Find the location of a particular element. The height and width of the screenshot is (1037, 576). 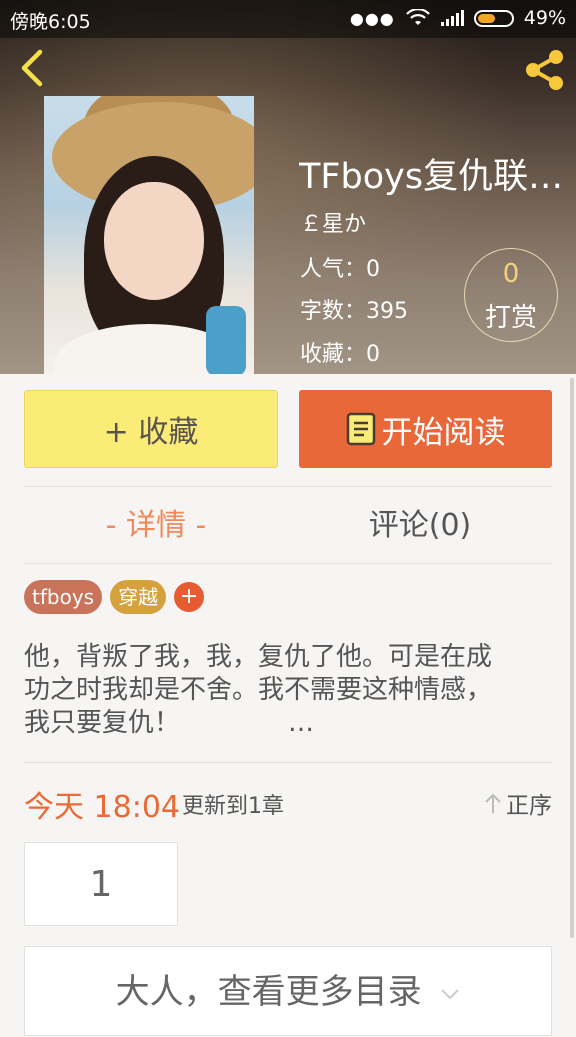

more-catalog-button: 大人，查看更多目录 is located at coordinates (288, 991).